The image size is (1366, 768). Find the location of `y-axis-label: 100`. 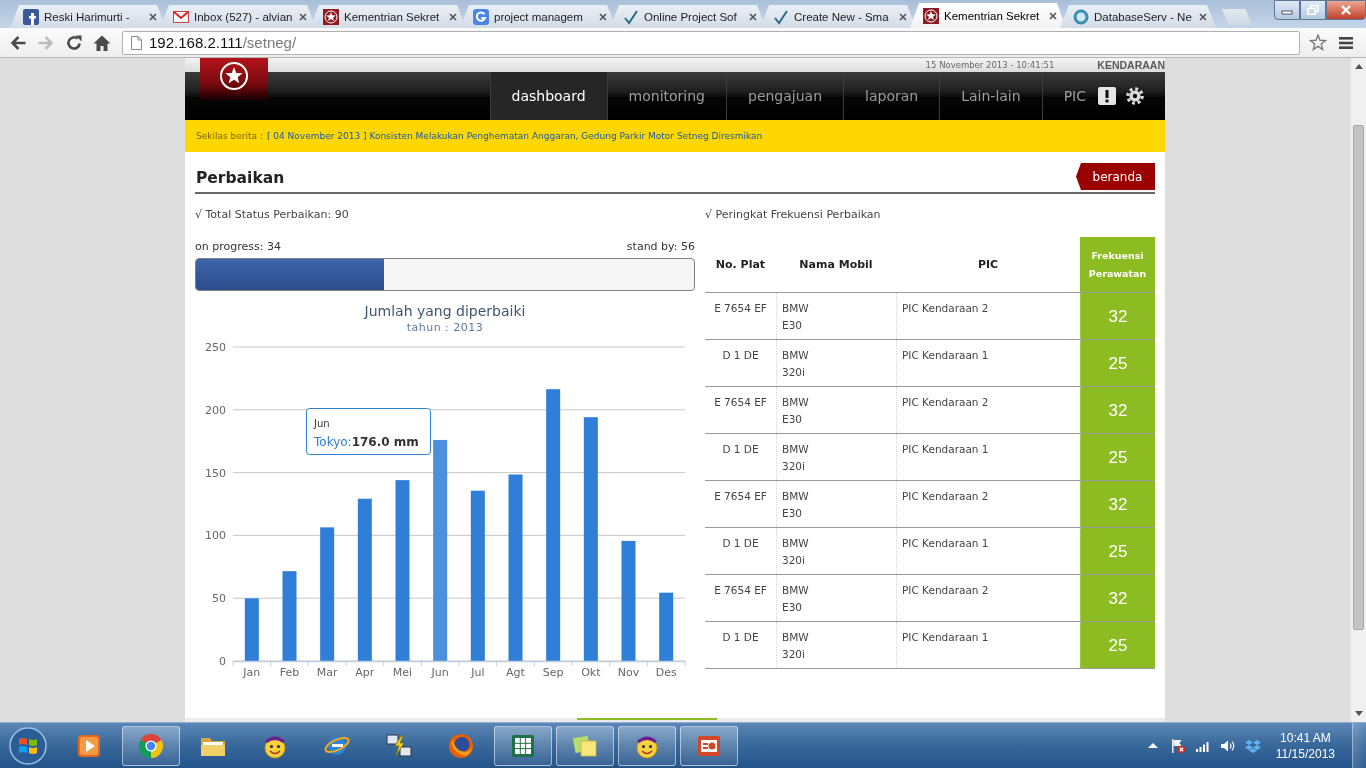

y-axis-label: 100 is located at coordinates (215, 536).